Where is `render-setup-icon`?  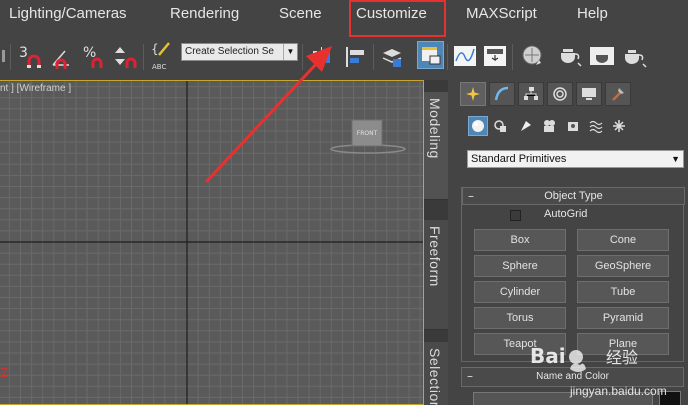 render-setup-icon is located at coordinates (570, 56).